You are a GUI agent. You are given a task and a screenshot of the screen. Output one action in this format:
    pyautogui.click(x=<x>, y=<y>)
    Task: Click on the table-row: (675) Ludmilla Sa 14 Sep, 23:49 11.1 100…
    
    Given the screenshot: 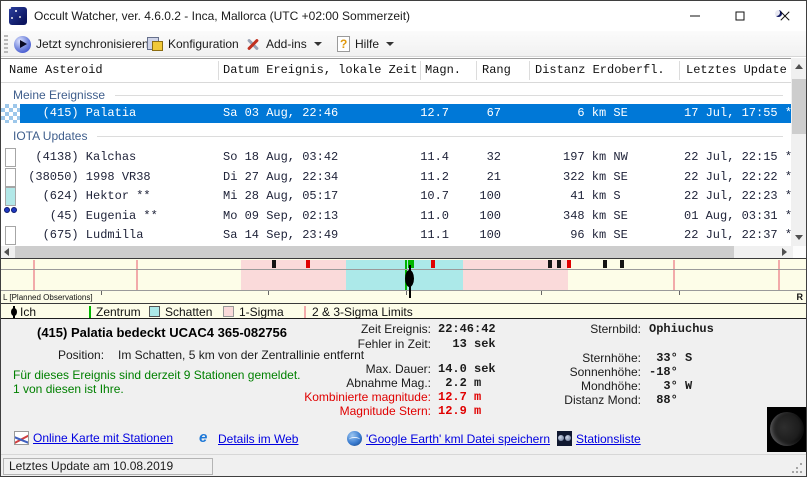 What is the action you would take?
    pyautogui.click(x=396, y=235)
    